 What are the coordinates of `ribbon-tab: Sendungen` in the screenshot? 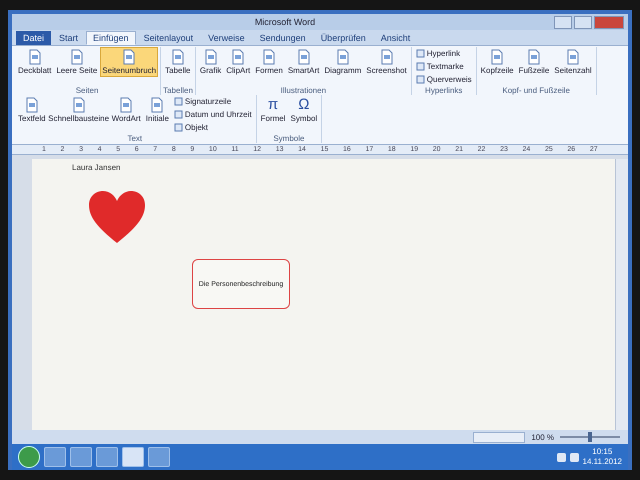 It's located at (282, 38).